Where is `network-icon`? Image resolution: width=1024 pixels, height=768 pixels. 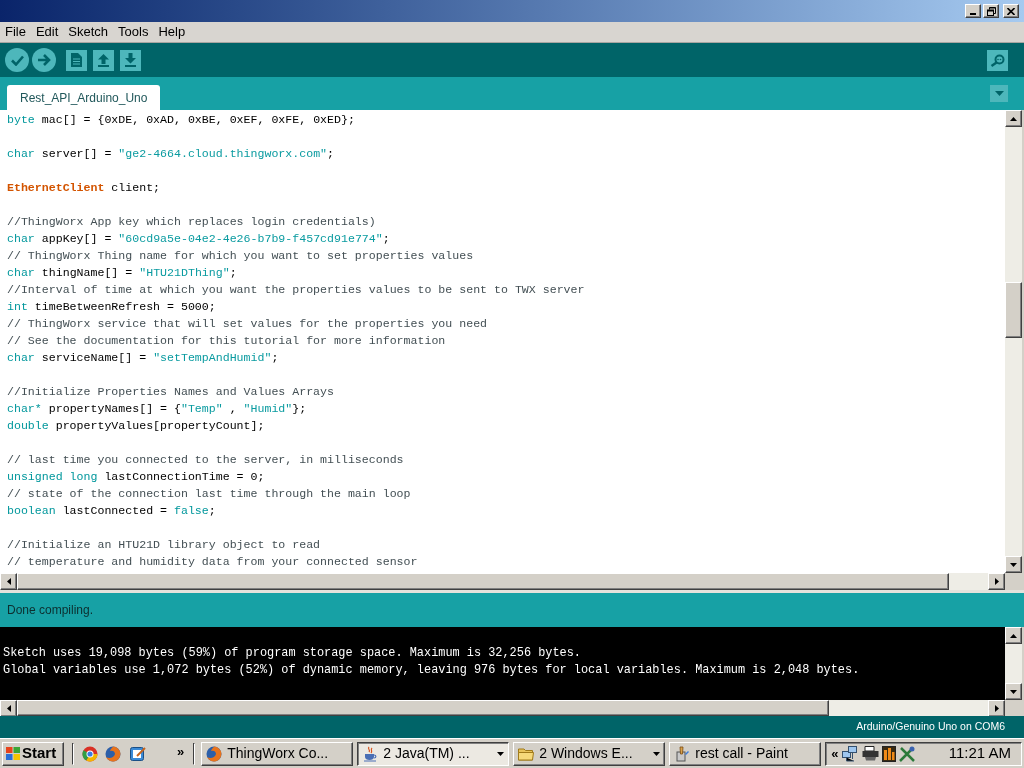 network-icon is located at coordinates (851, 753).